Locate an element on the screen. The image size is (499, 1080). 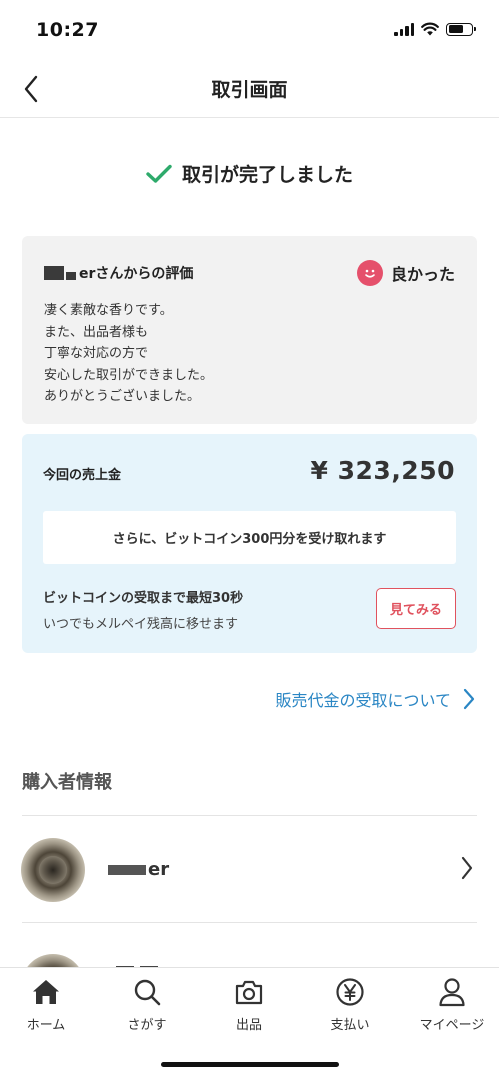
sales-label: 今回の売上金 is located at coordinates (82, 475).